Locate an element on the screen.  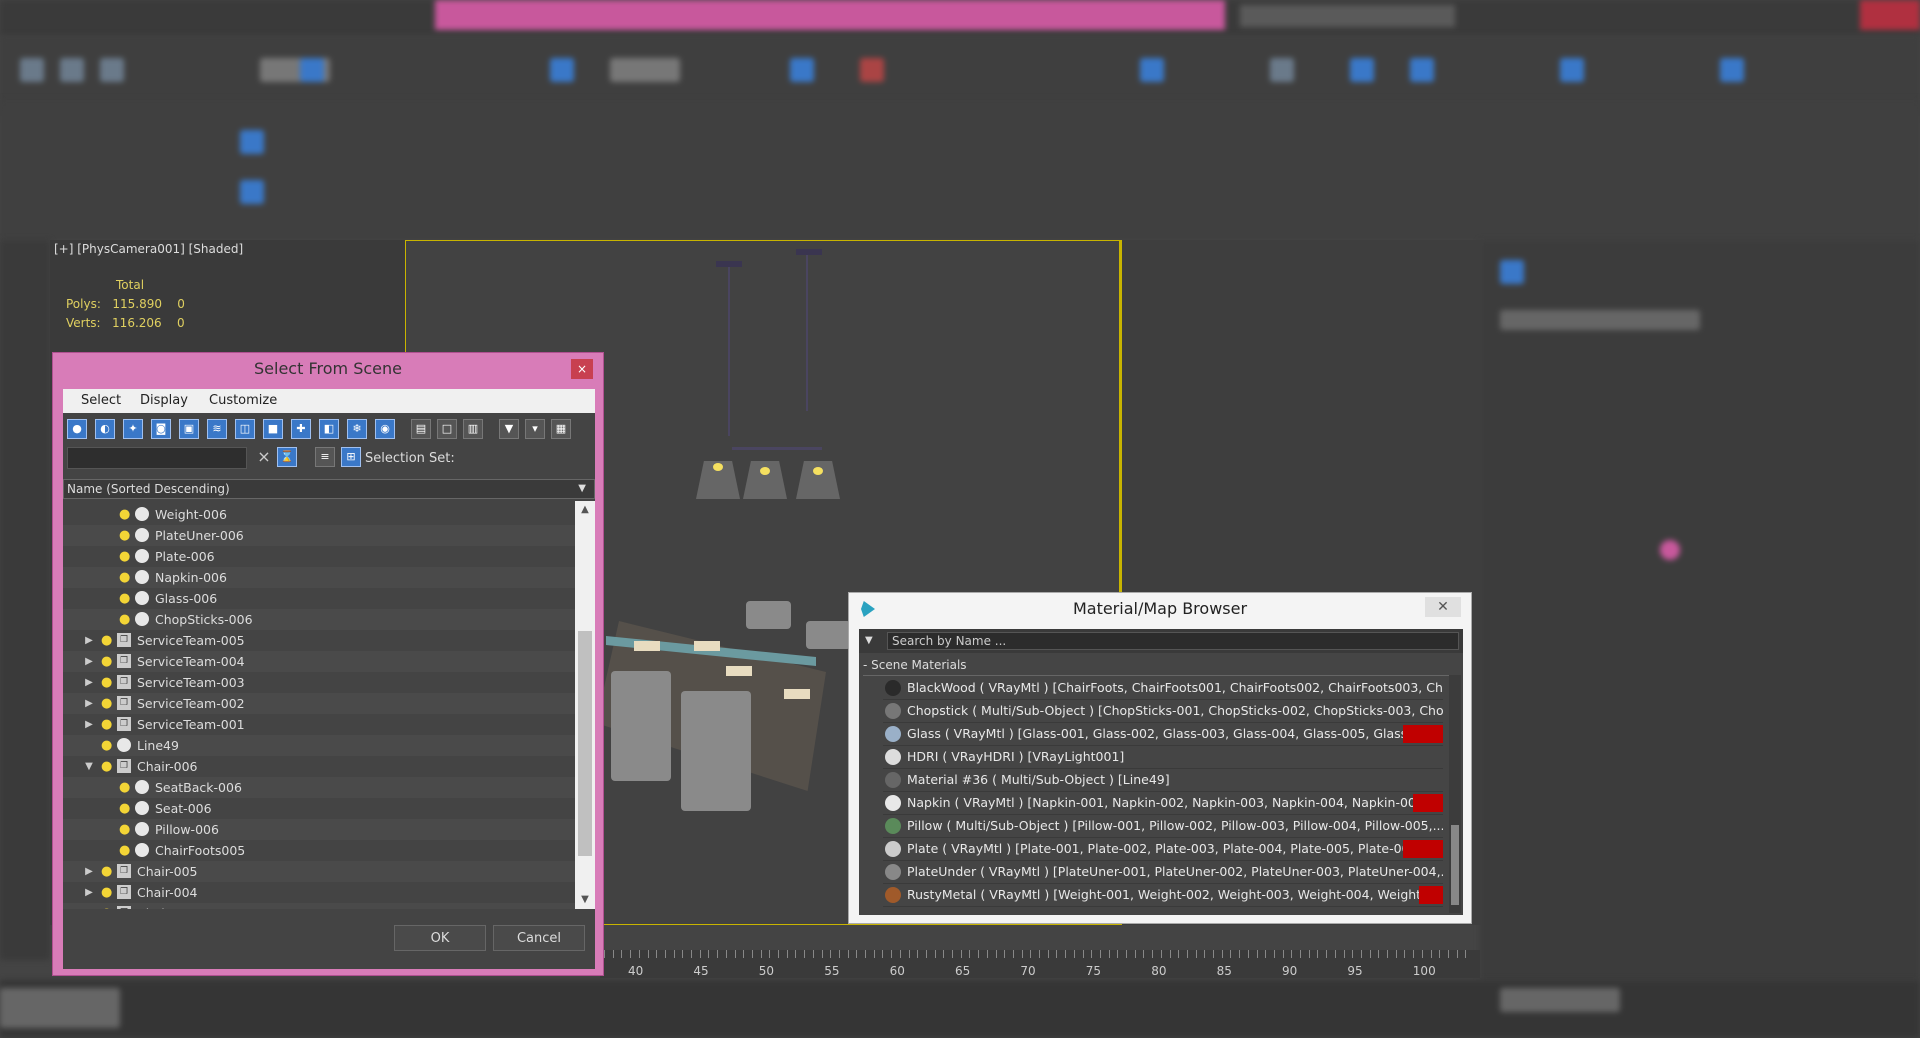
sort-dropdown-icon: ▼ is located at coordinates (582, 489).